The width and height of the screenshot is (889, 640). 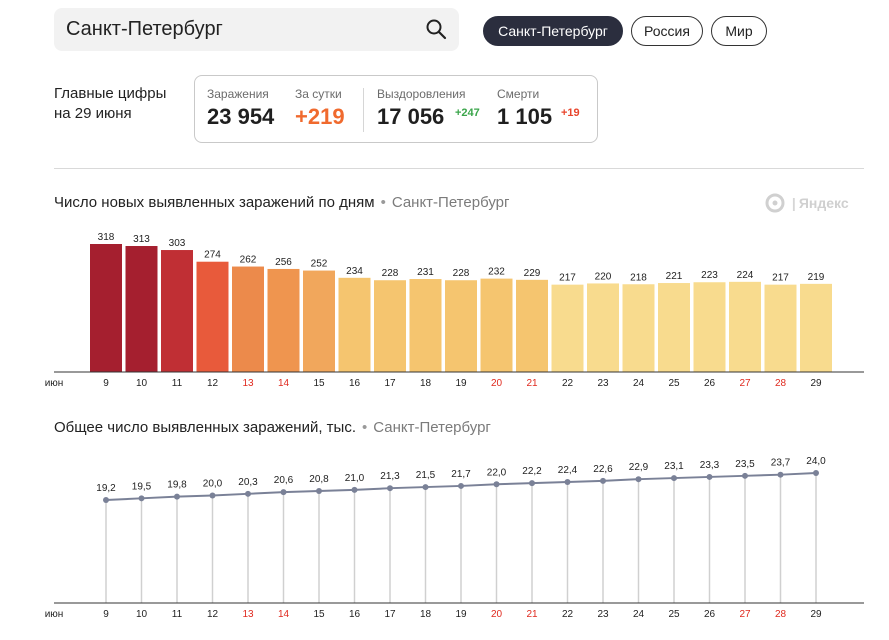 I want to click on point-value-label: 23,1, so click(x=674, y=466).